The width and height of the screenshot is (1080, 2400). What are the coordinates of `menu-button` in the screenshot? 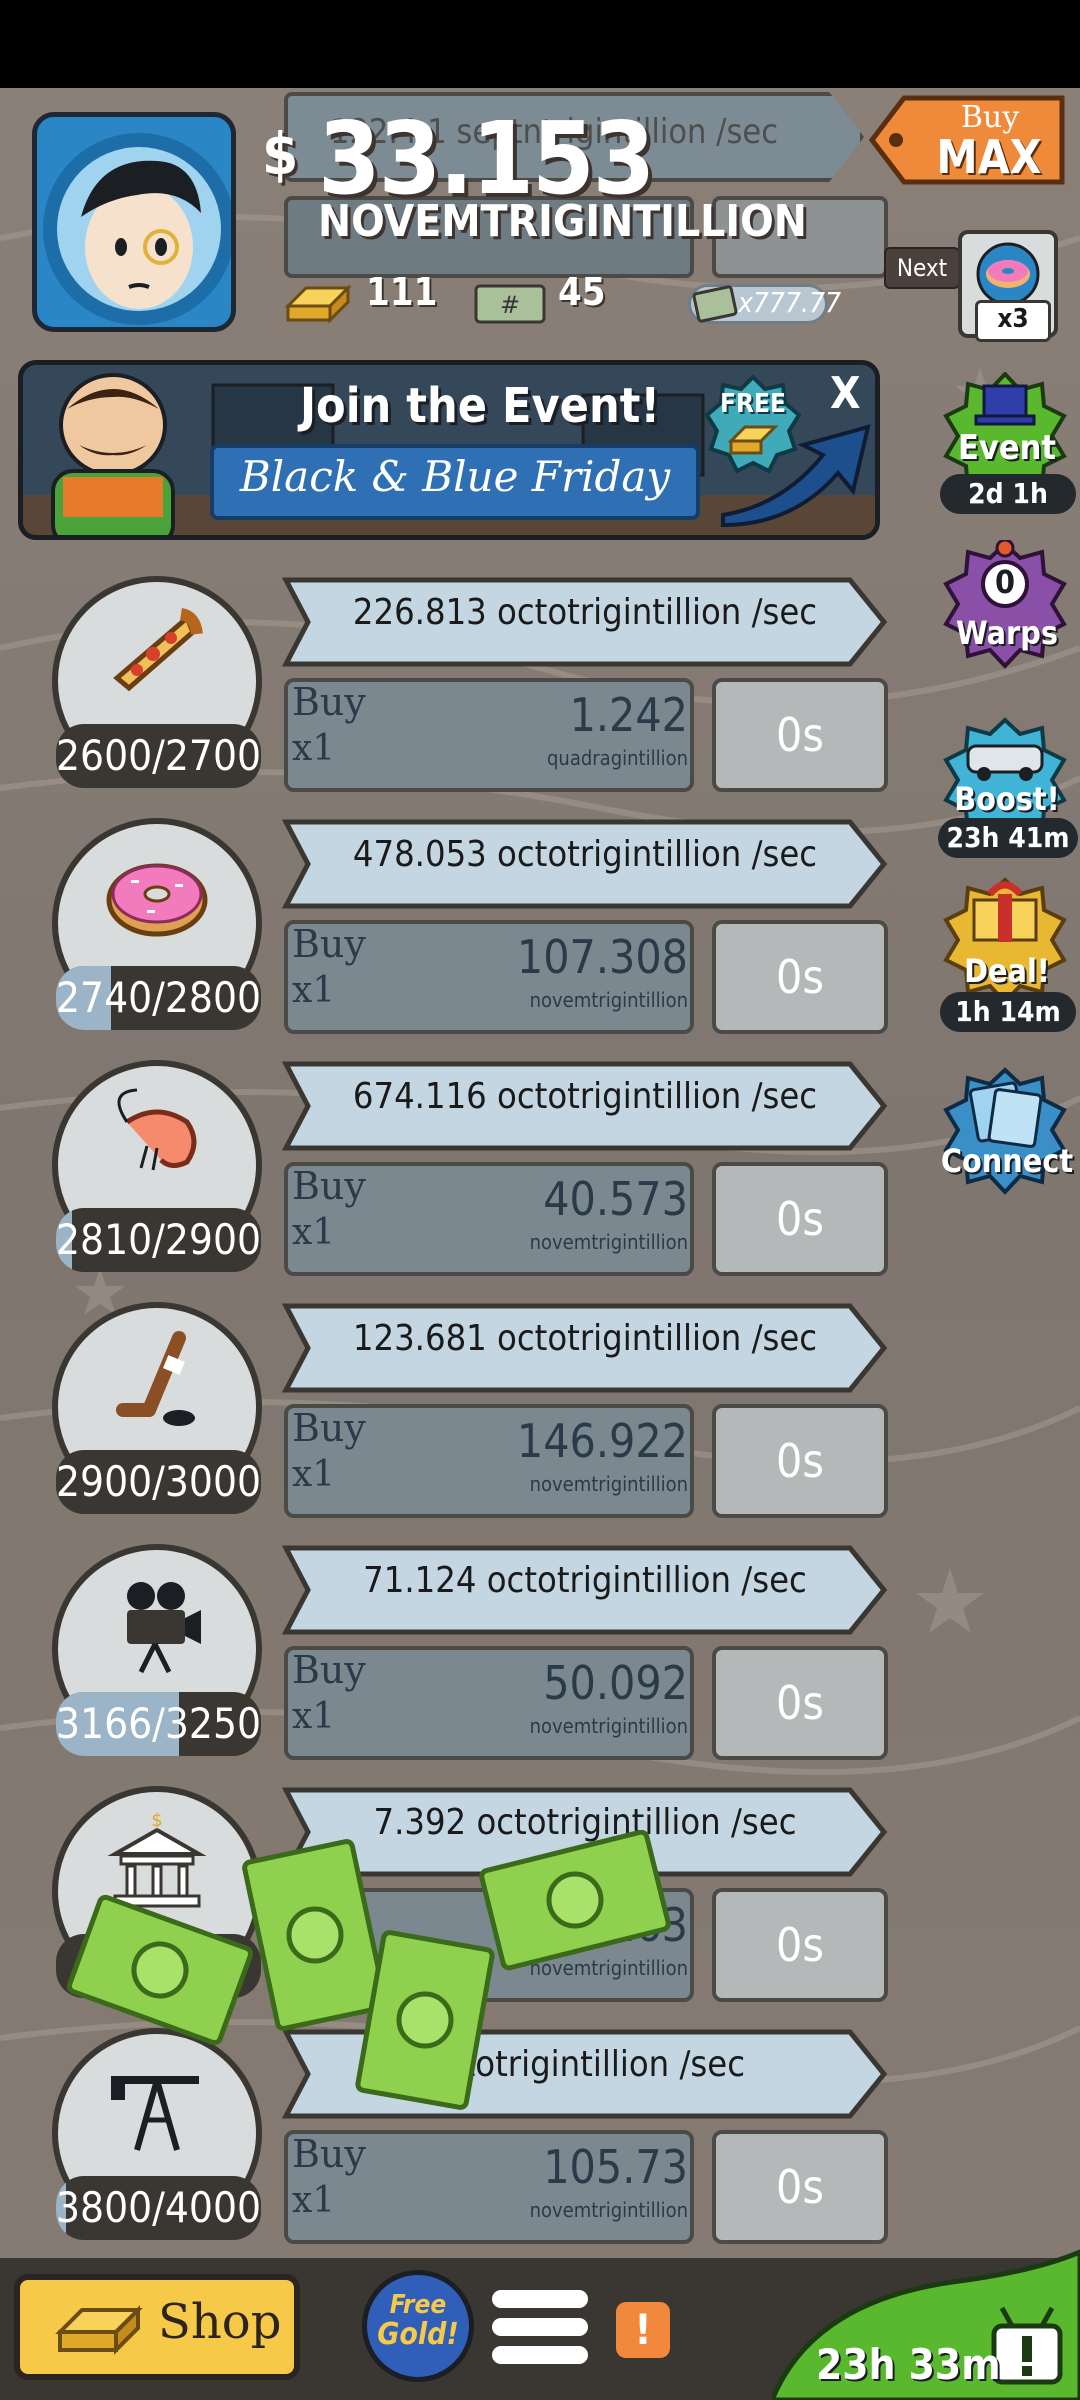 It's located at (540, 2328).